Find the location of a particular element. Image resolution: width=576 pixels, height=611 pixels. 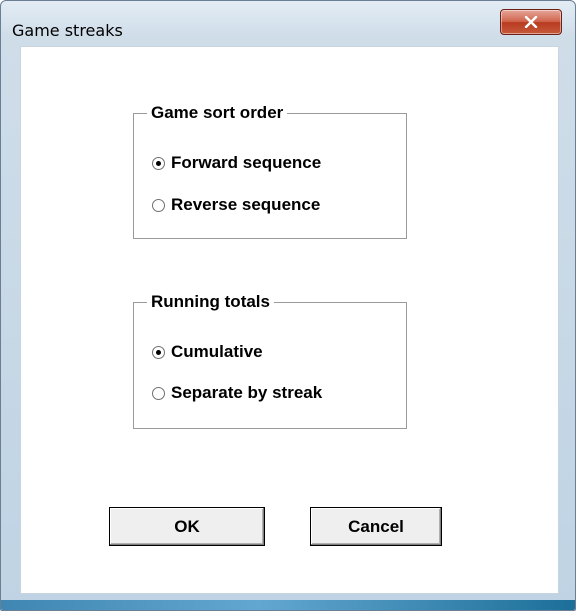

reverse-sequence-radio: Reverse sequence is located at coordinates (236, 205).